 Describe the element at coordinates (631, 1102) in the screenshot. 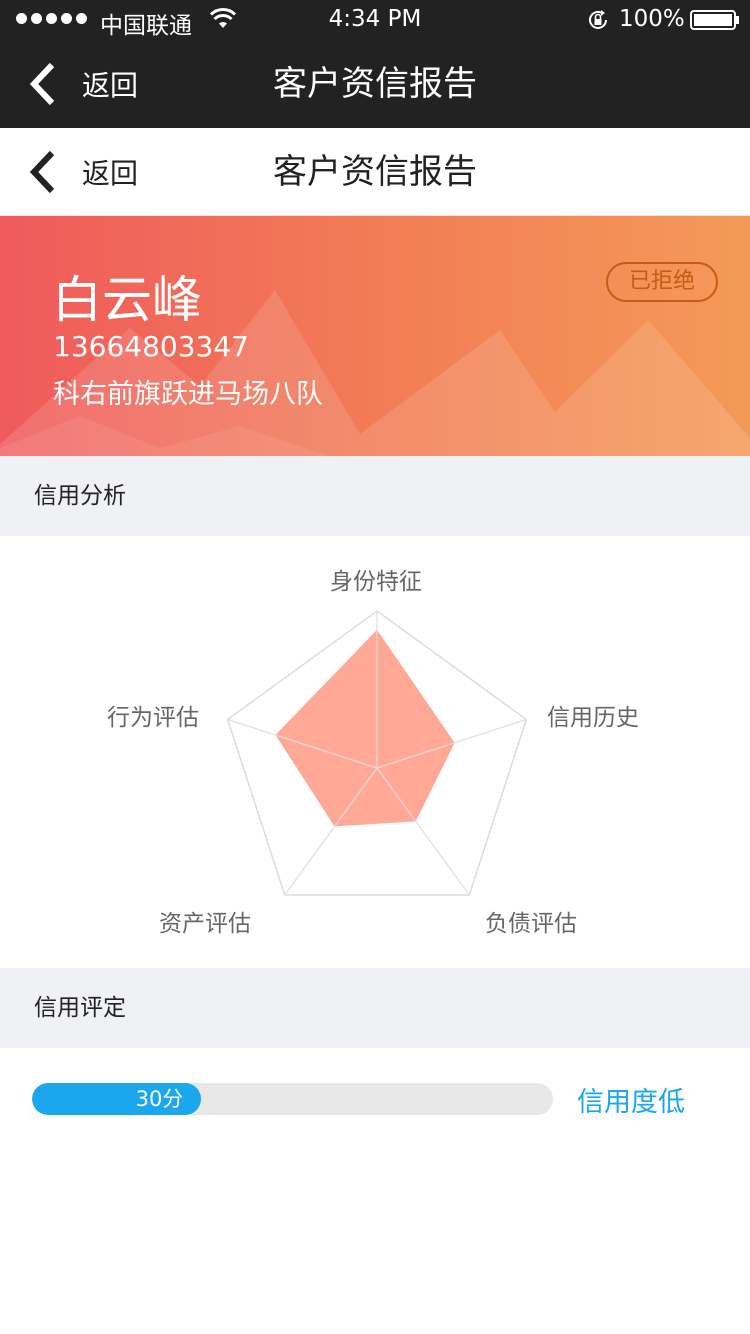

I see `credit-level-label: 信用度低` at that location.